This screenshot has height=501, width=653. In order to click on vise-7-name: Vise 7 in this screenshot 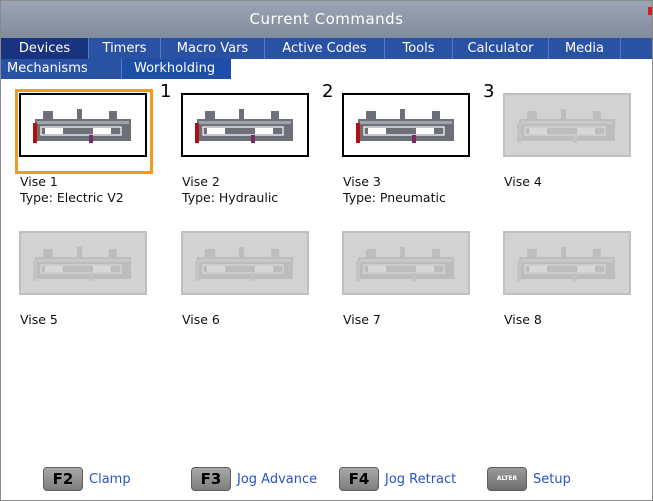, I will do `click(362, 319)`.